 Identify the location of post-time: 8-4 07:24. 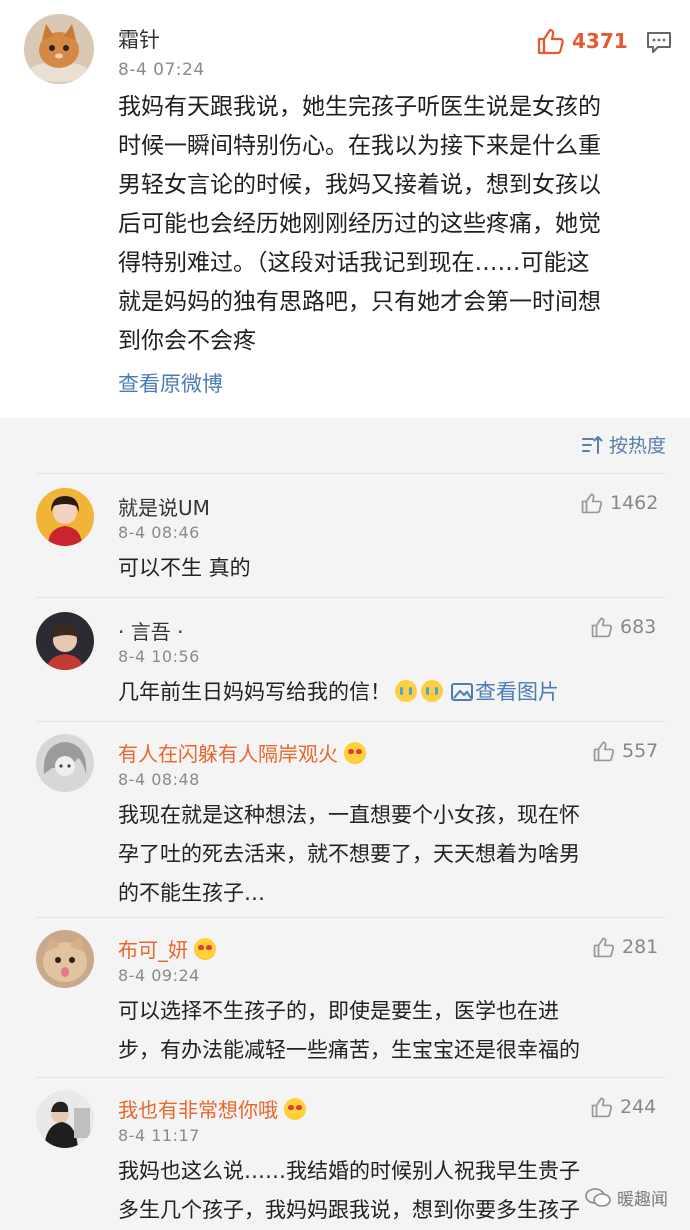
(161, 70).